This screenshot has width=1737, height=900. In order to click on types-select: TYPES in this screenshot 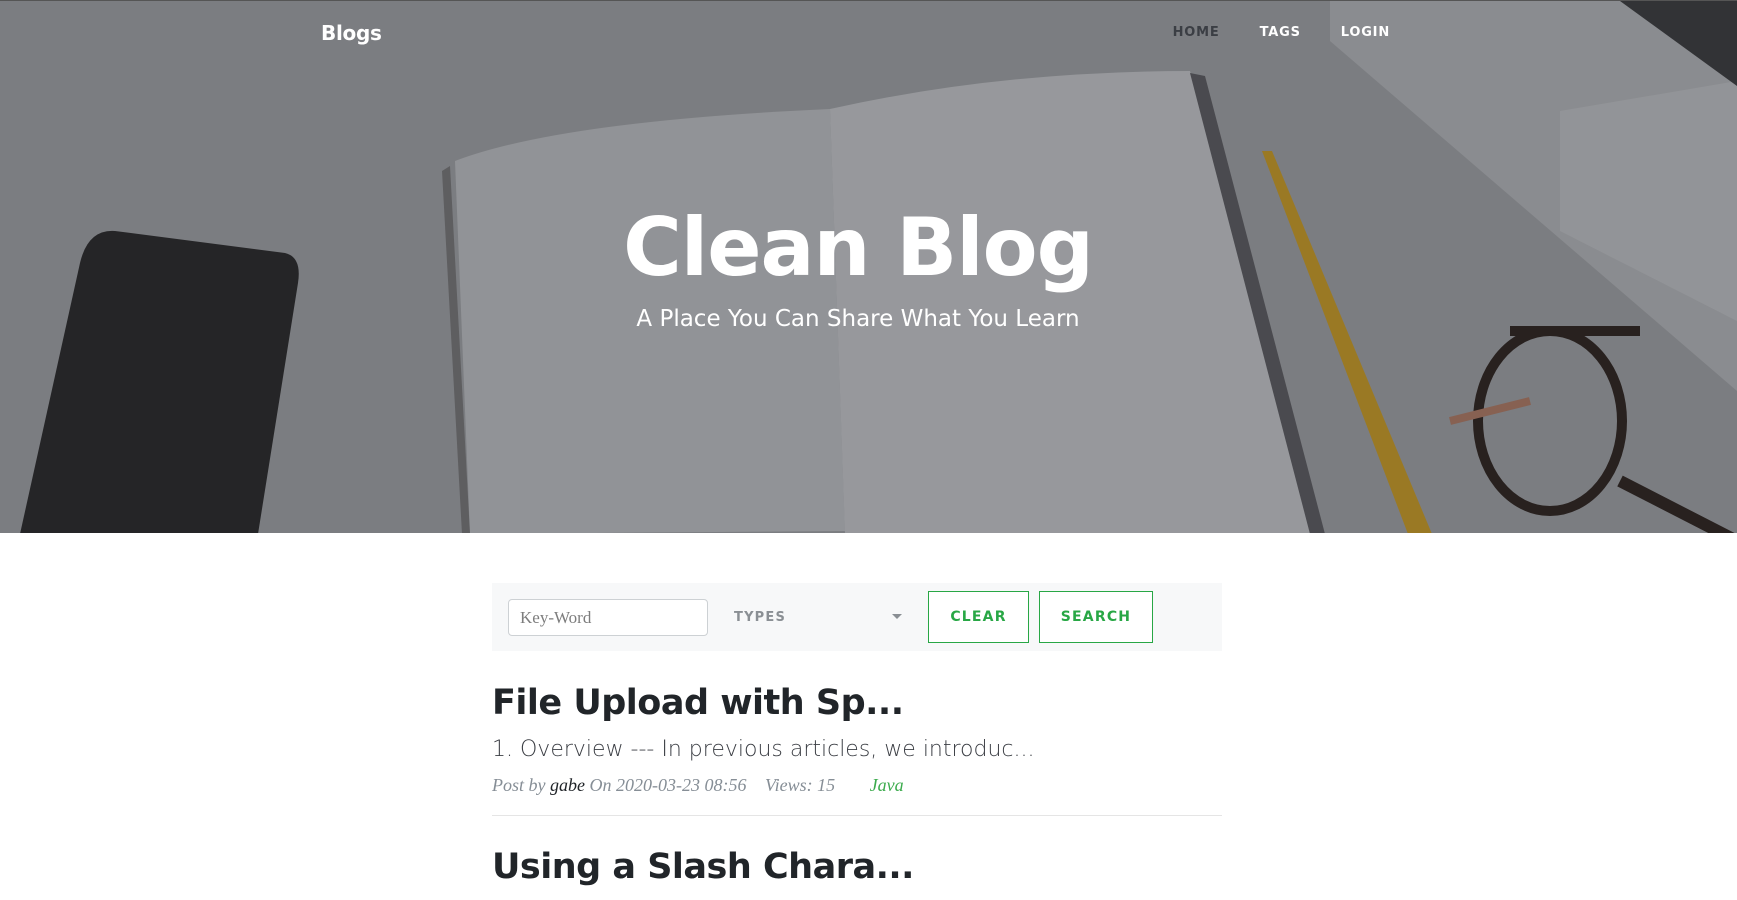, I will do `click(819, 617)`.